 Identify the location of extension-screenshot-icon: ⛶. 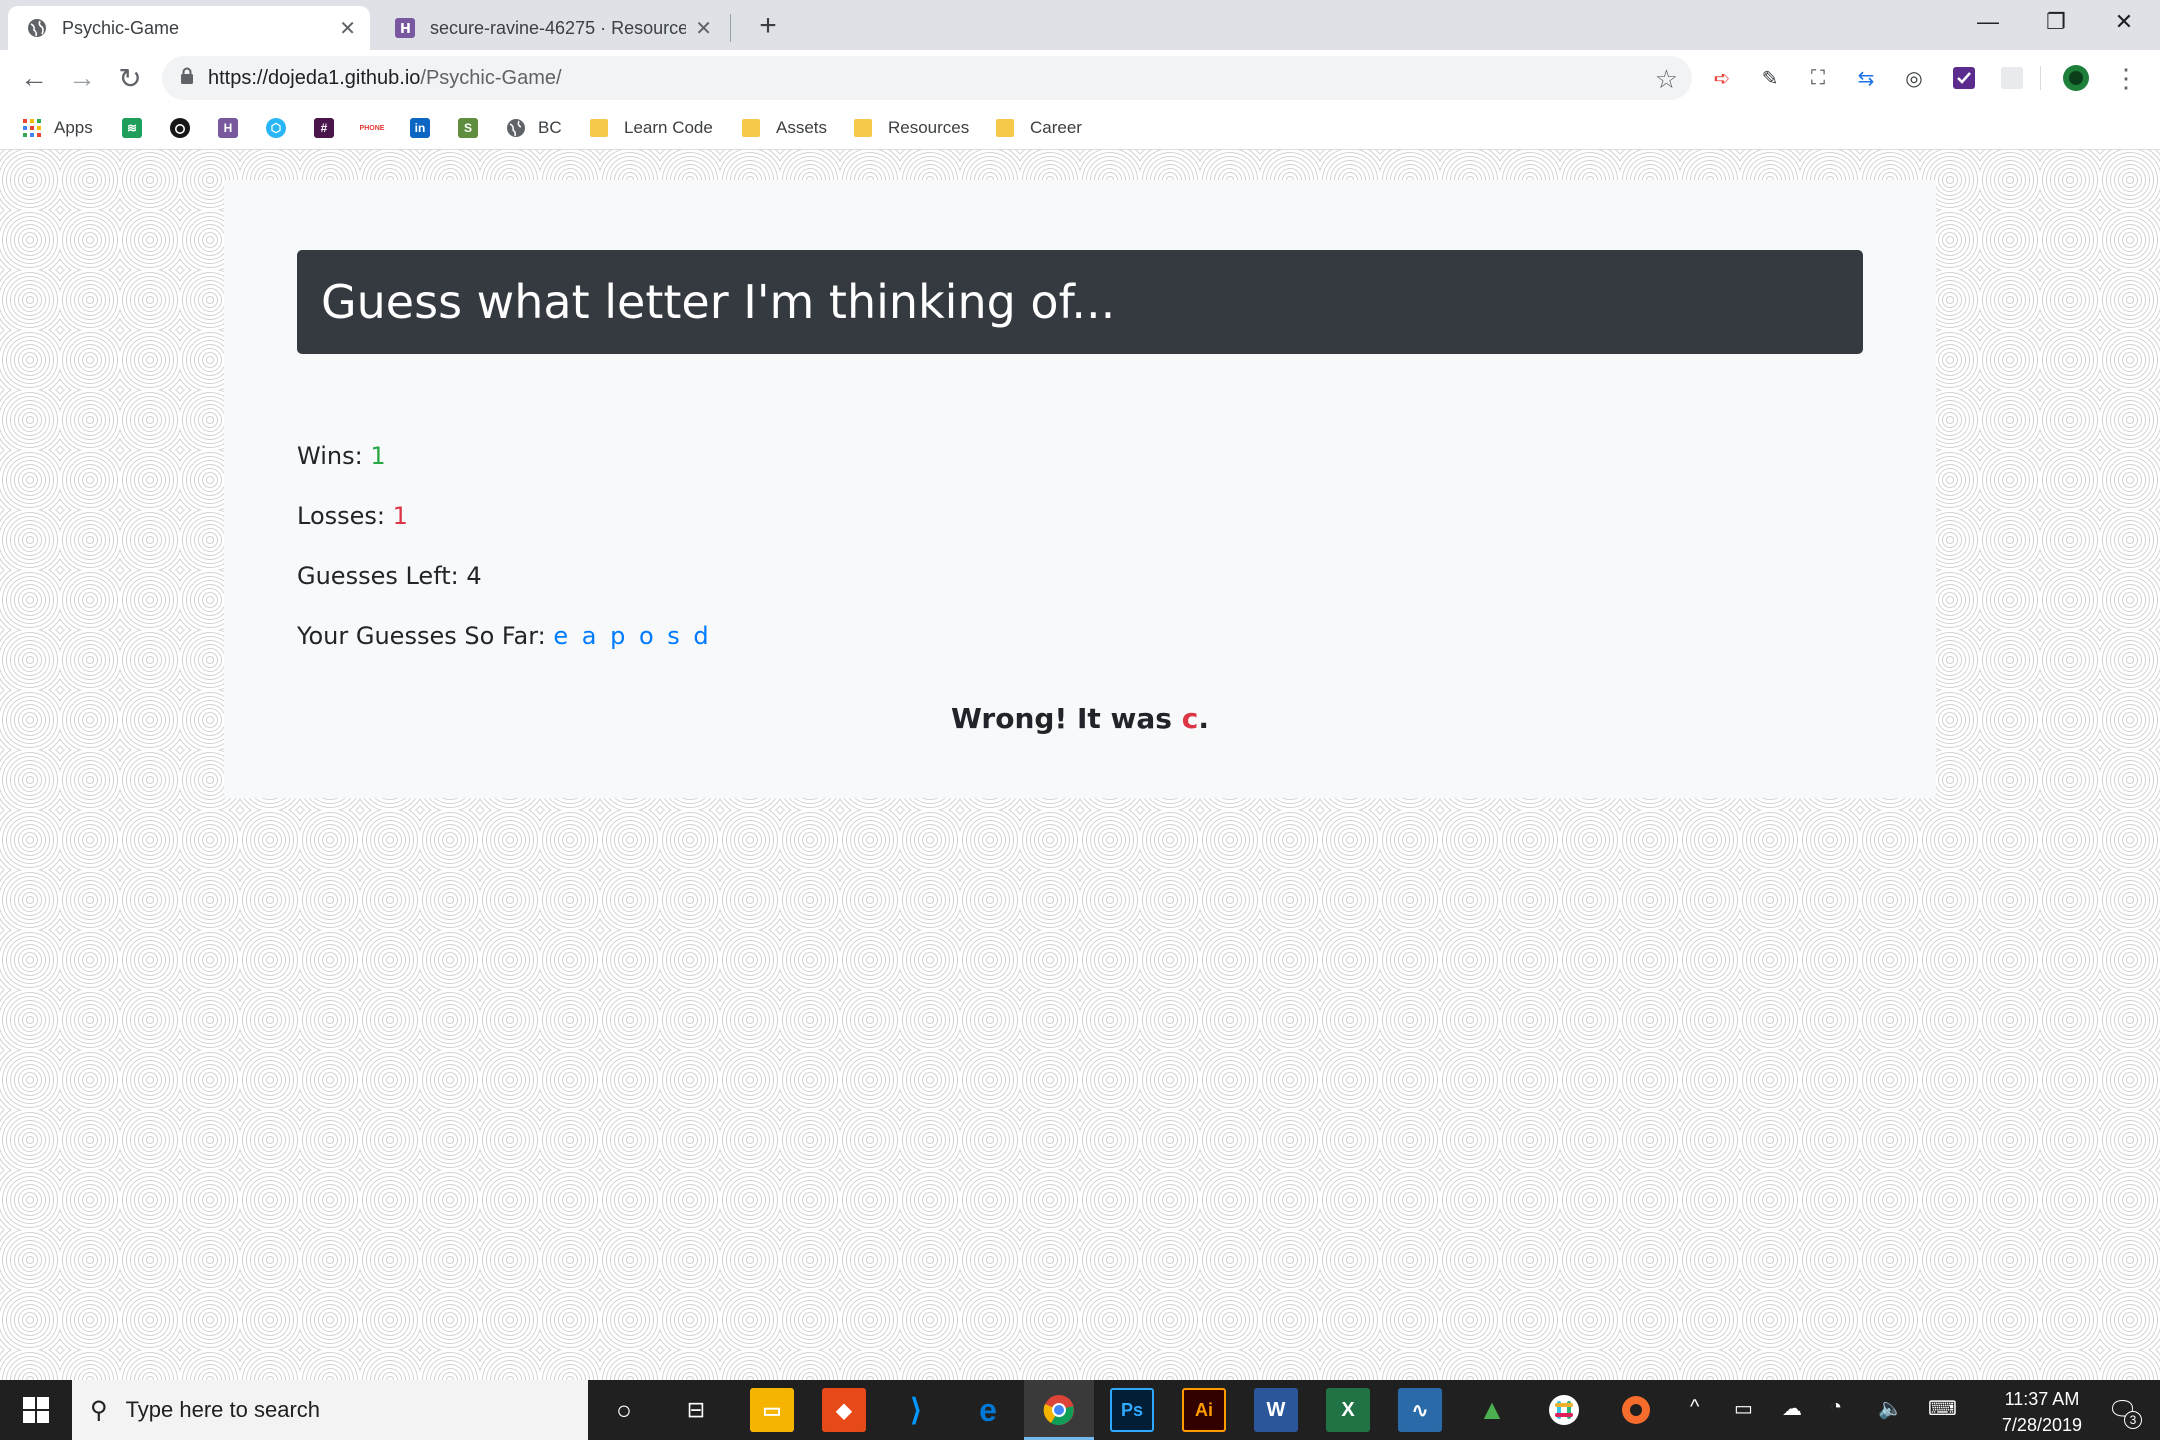
(1818, 78).